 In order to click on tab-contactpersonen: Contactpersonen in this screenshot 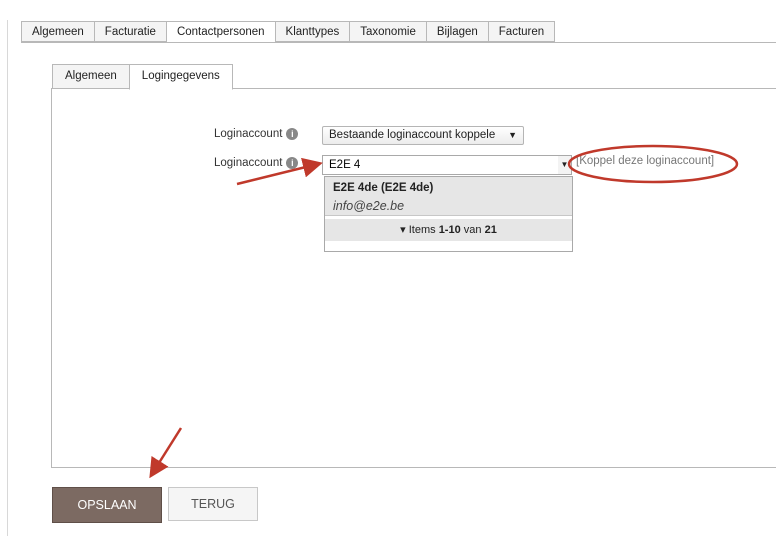, I will do `click(220, 32)`.